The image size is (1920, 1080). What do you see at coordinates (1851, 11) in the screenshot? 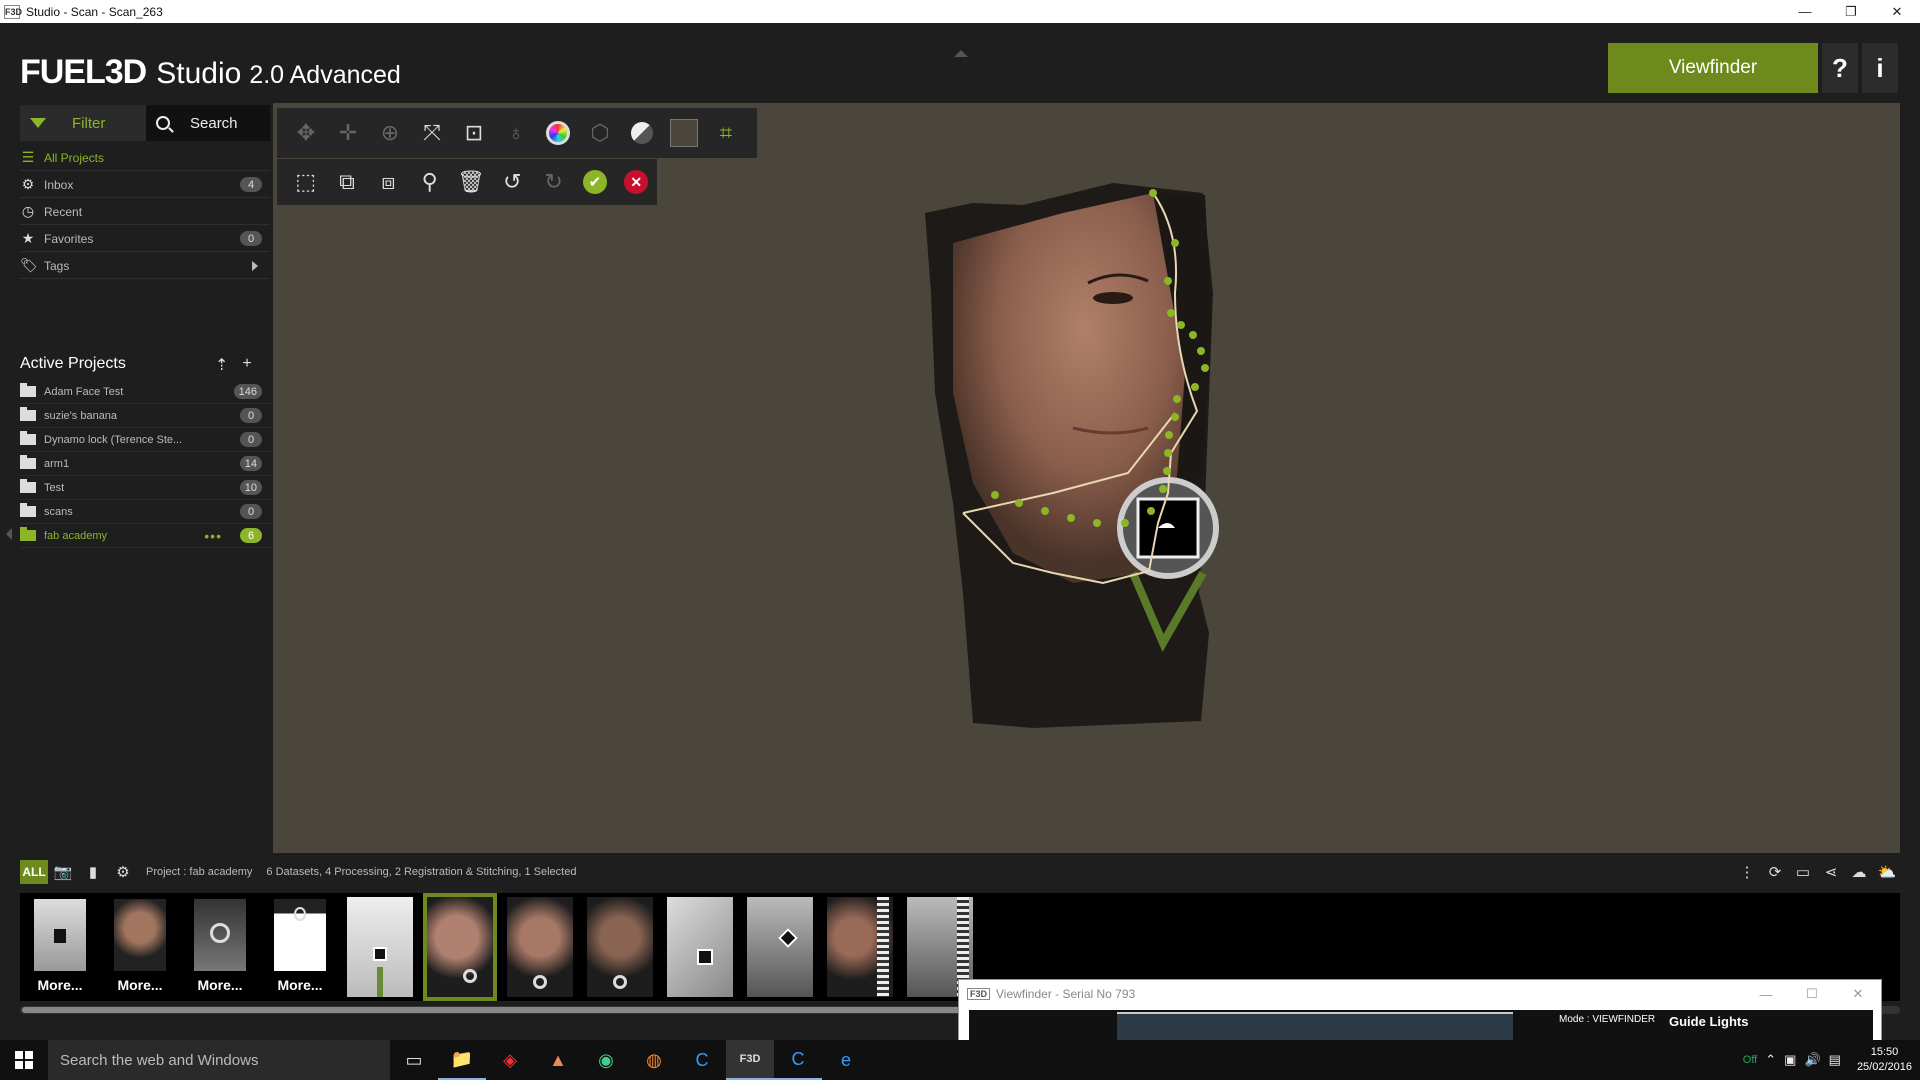
I see `restore-button: ❐` at bounding box center [1851, 11].